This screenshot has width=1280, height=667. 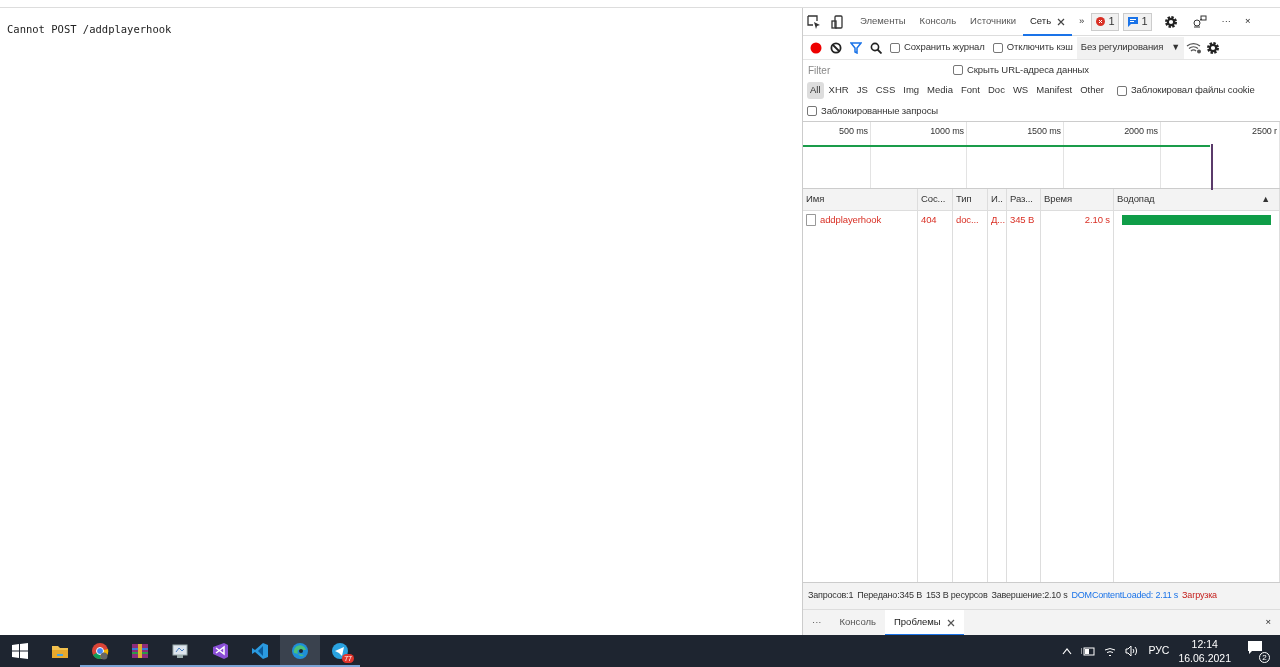 What do you see at coordinates (1130, 47) in the screenshot?
I see `throttling-select: Без регулирования ▼` at bounding box center [1130, 47].